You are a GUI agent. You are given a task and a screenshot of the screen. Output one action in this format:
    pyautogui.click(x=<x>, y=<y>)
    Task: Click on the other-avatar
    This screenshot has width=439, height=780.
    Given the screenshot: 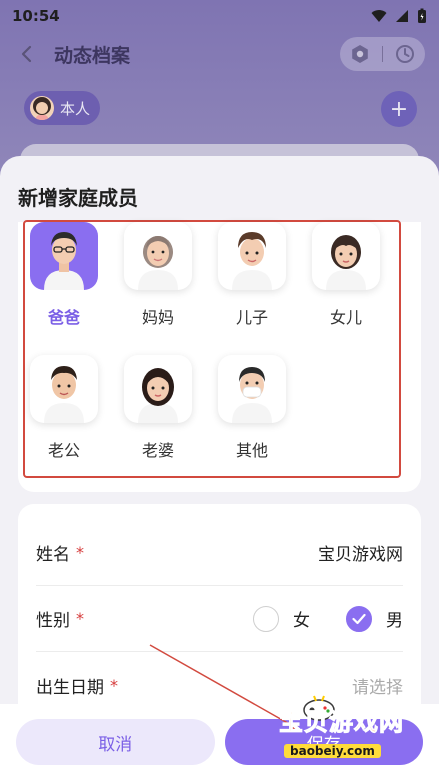 What is the action you would take?
    pyautogui.click(x=252, y=389)
    